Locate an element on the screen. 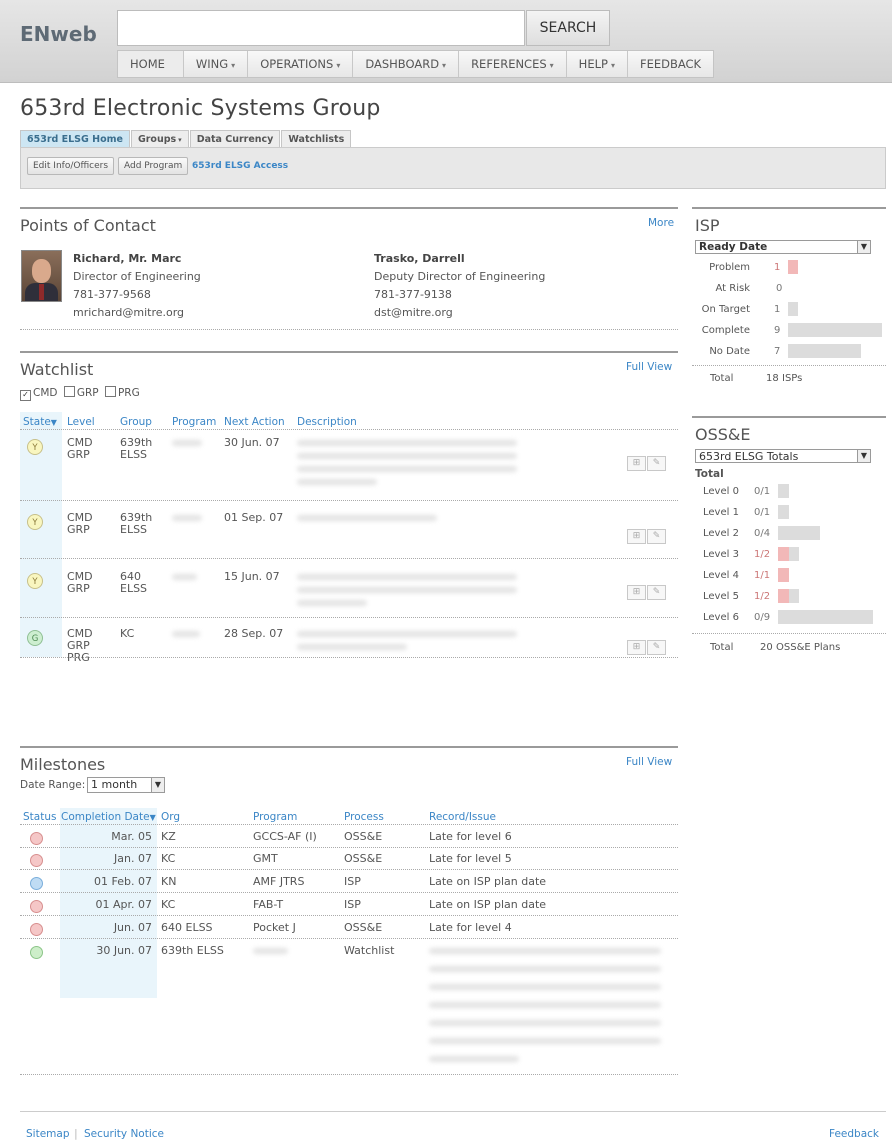 This screenshot has width=892, height=1141. osse-level-value: 1/2 is located at coordinates (762, 554).